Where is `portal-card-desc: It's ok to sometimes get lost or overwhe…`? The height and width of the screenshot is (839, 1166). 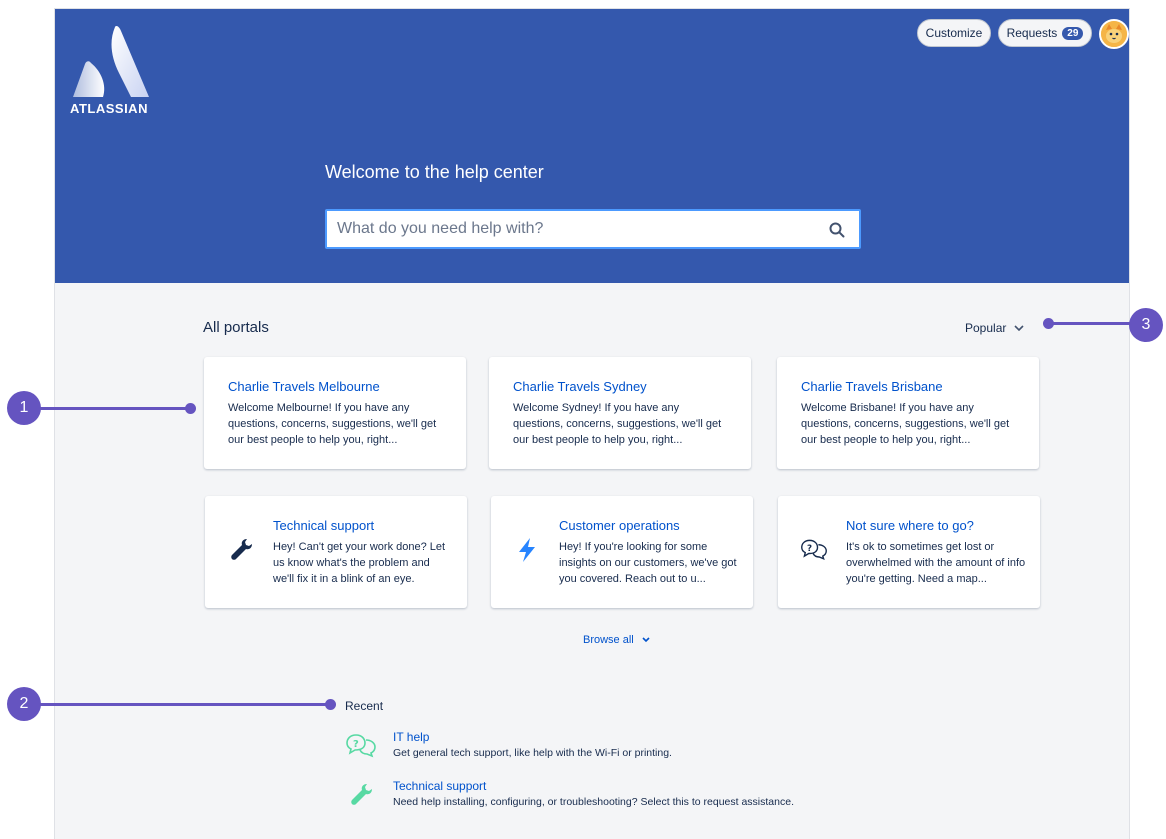
portal-card-desc: It's ok to sometimes get lost or overwhe… is located at coordinates (936, 563).